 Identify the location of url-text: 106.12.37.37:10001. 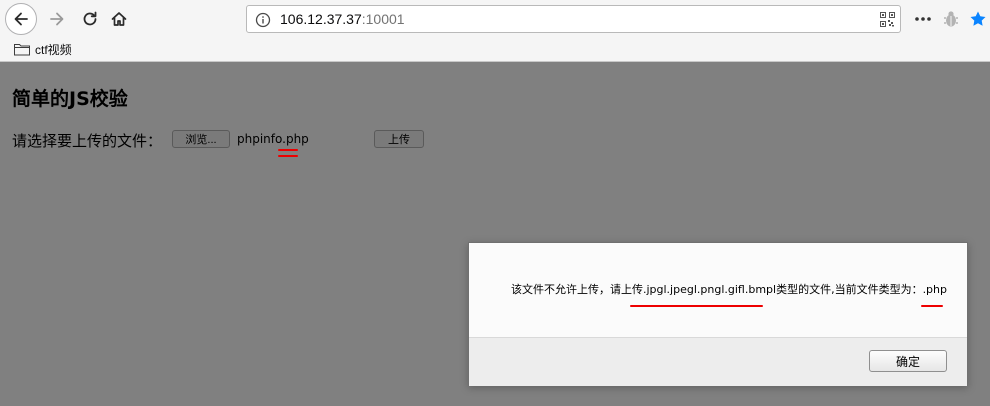
(342, 19).